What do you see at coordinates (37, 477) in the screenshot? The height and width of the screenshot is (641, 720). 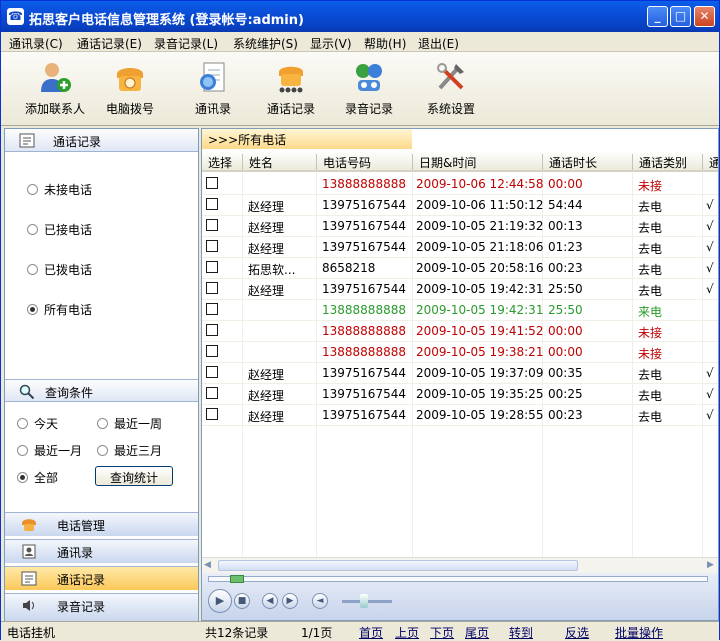 I see `period-all-radio: 全部` at bounding box center [37, 477].